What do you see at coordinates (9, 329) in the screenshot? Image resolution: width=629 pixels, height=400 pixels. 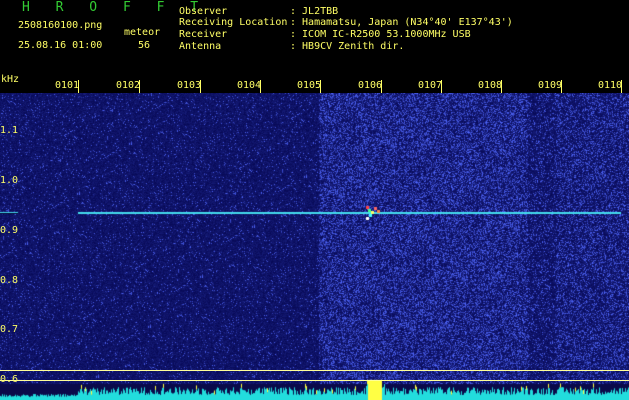 I see `freq-tick: 0.7` at bounding box center [9, 329].